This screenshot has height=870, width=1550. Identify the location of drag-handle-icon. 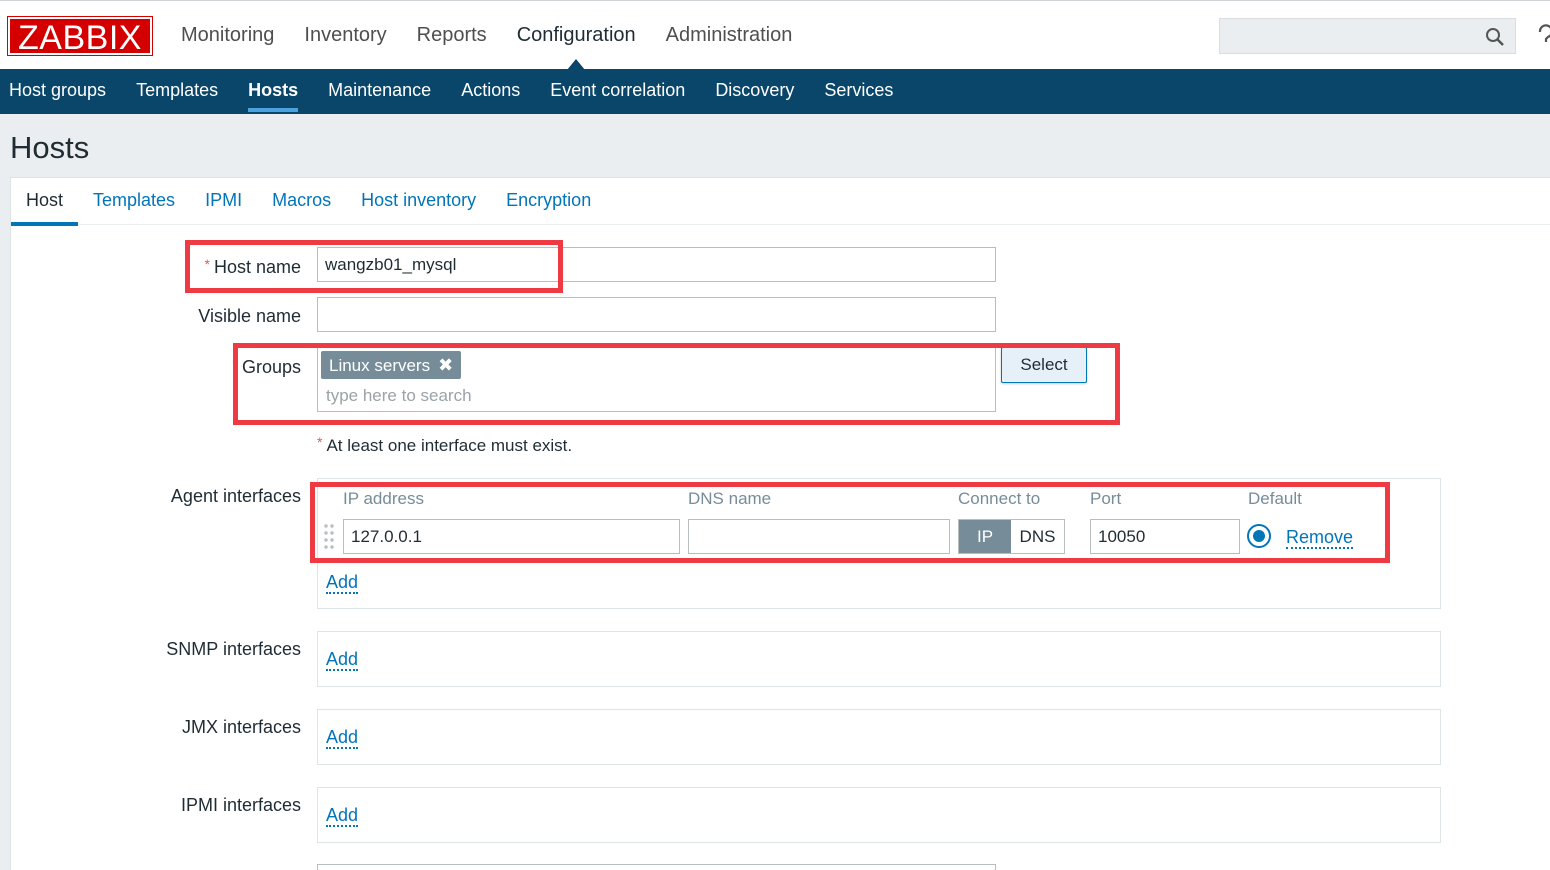
(329, 538).